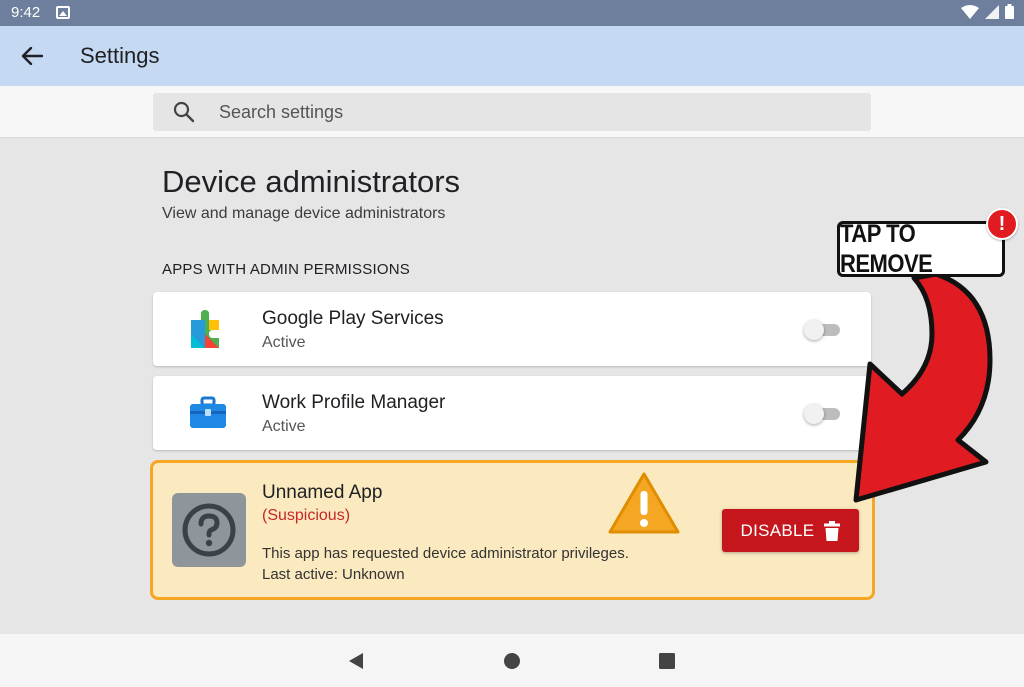  I want to click on callout-label: TAP TO REMOVE, so click(886, 248).